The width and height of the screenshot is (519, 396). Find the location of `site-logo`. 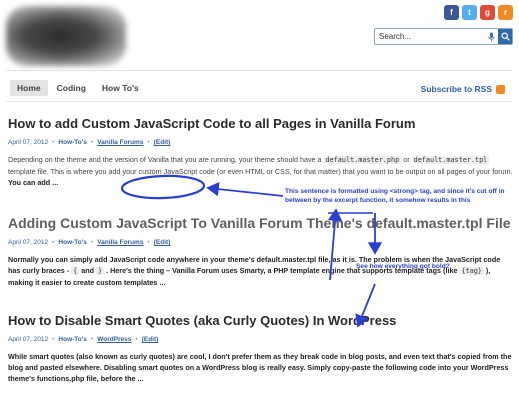

site-logo is located at coordinates (66, 36).